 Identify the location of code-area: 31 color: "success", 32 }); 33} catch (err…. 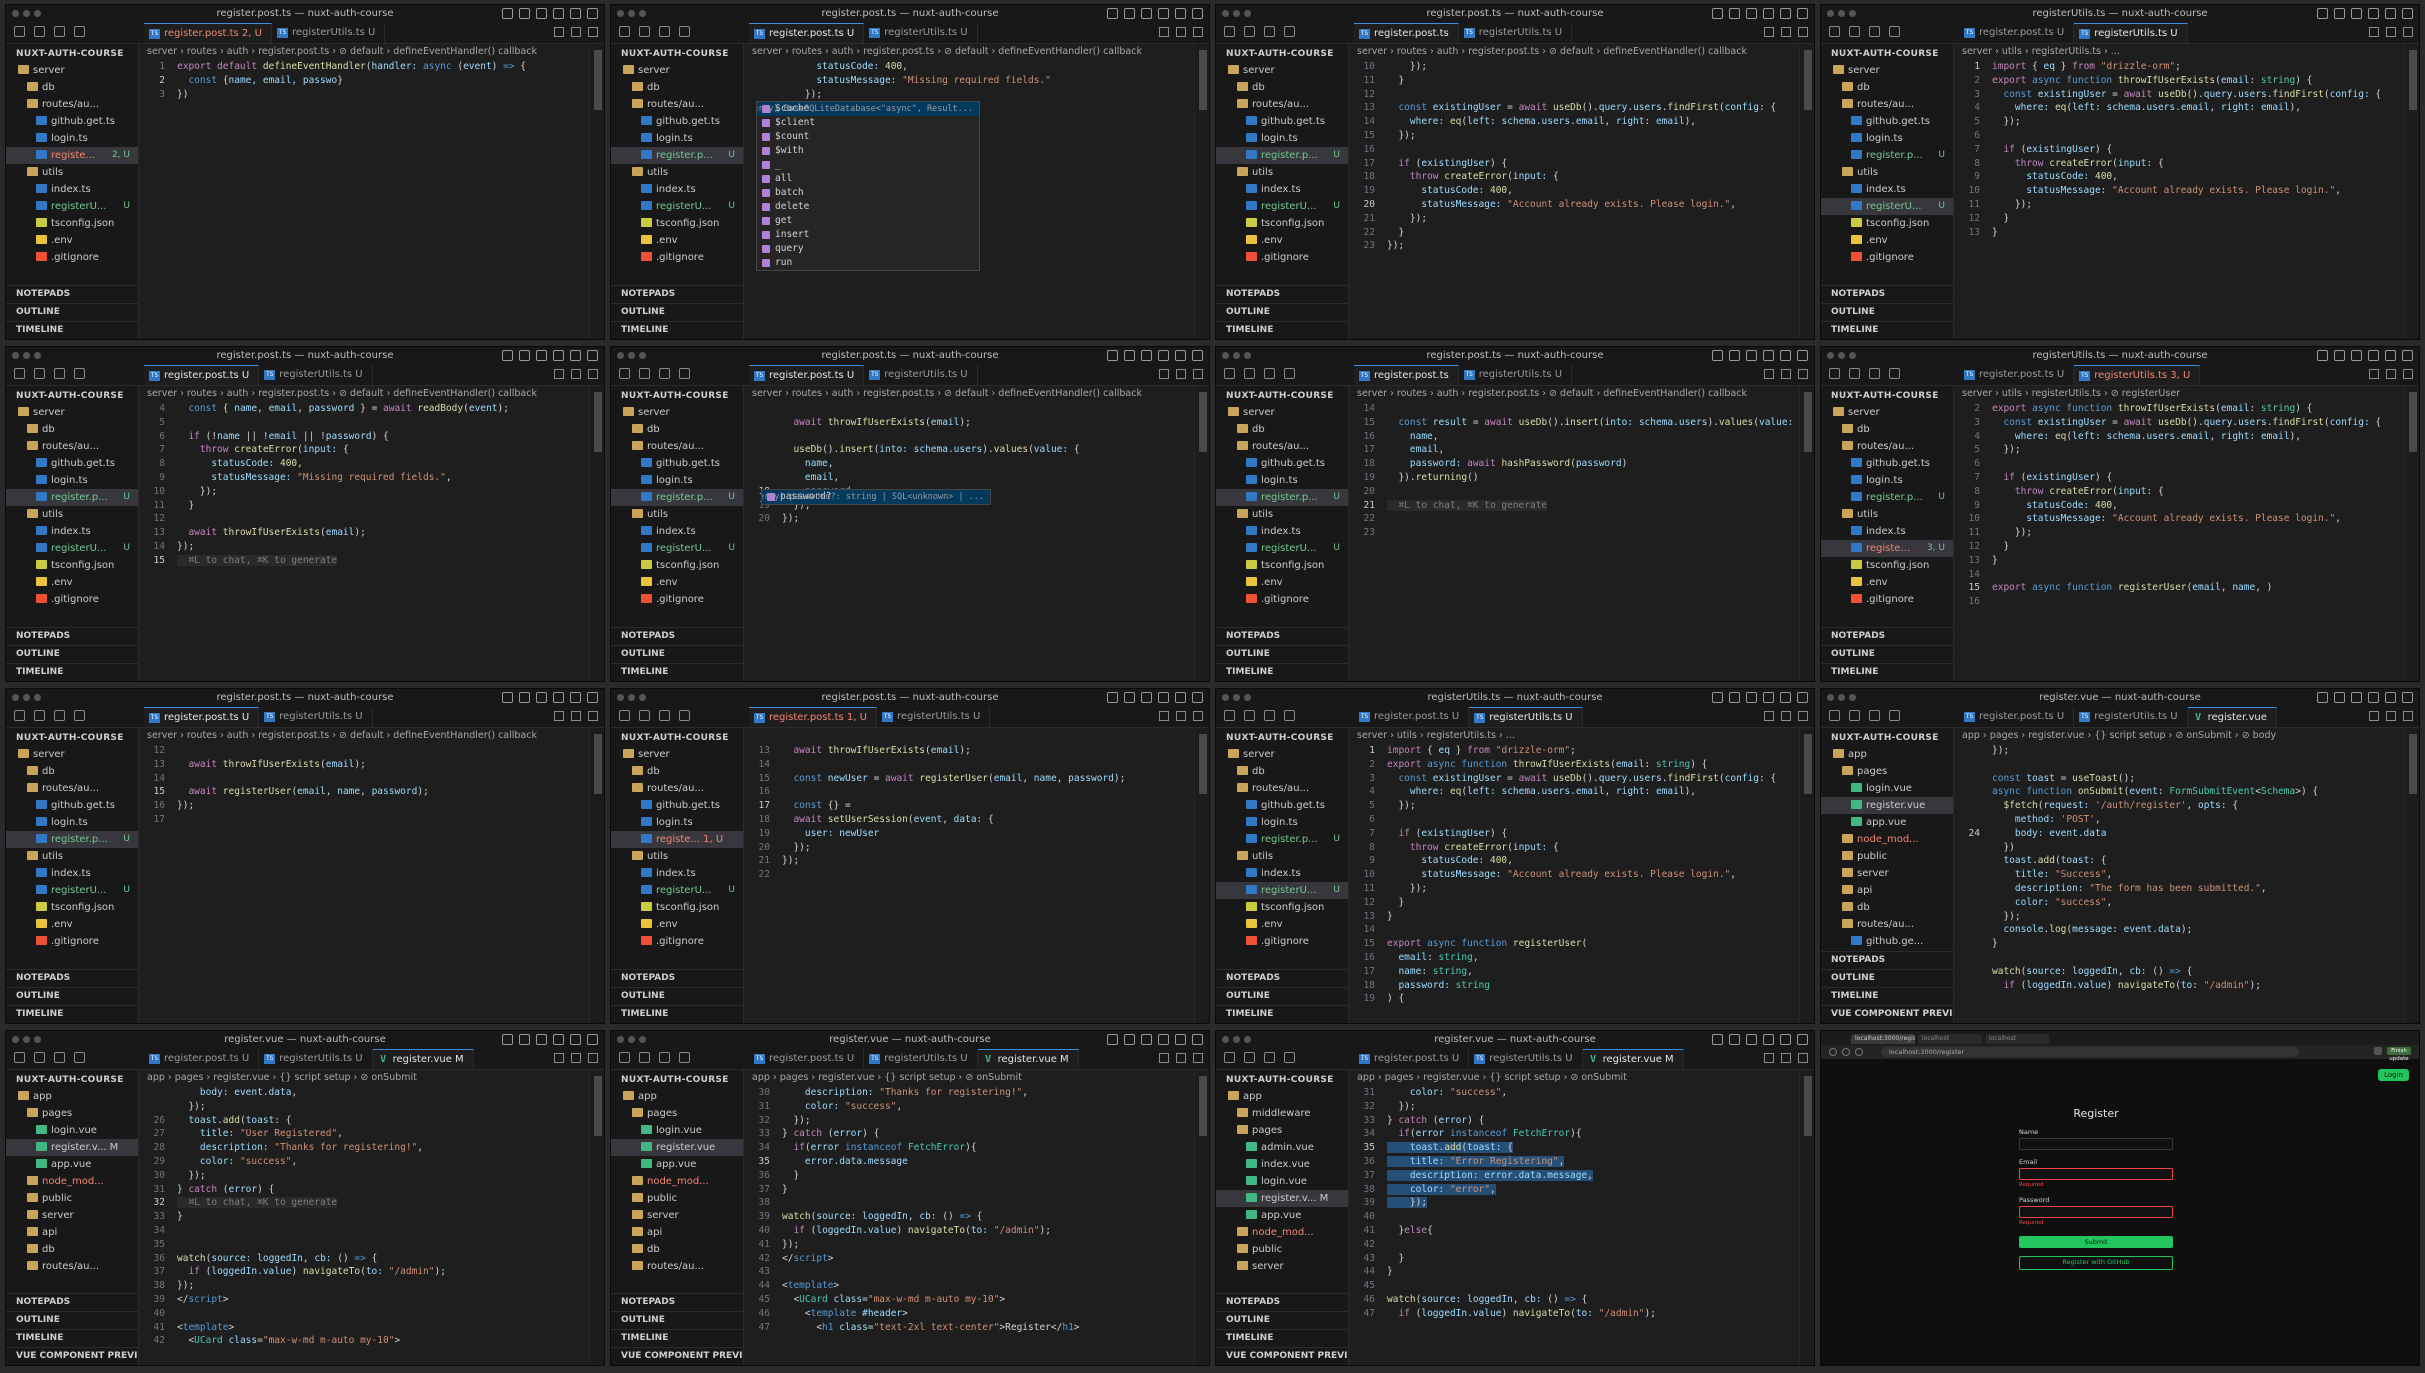
(1581, 1203).